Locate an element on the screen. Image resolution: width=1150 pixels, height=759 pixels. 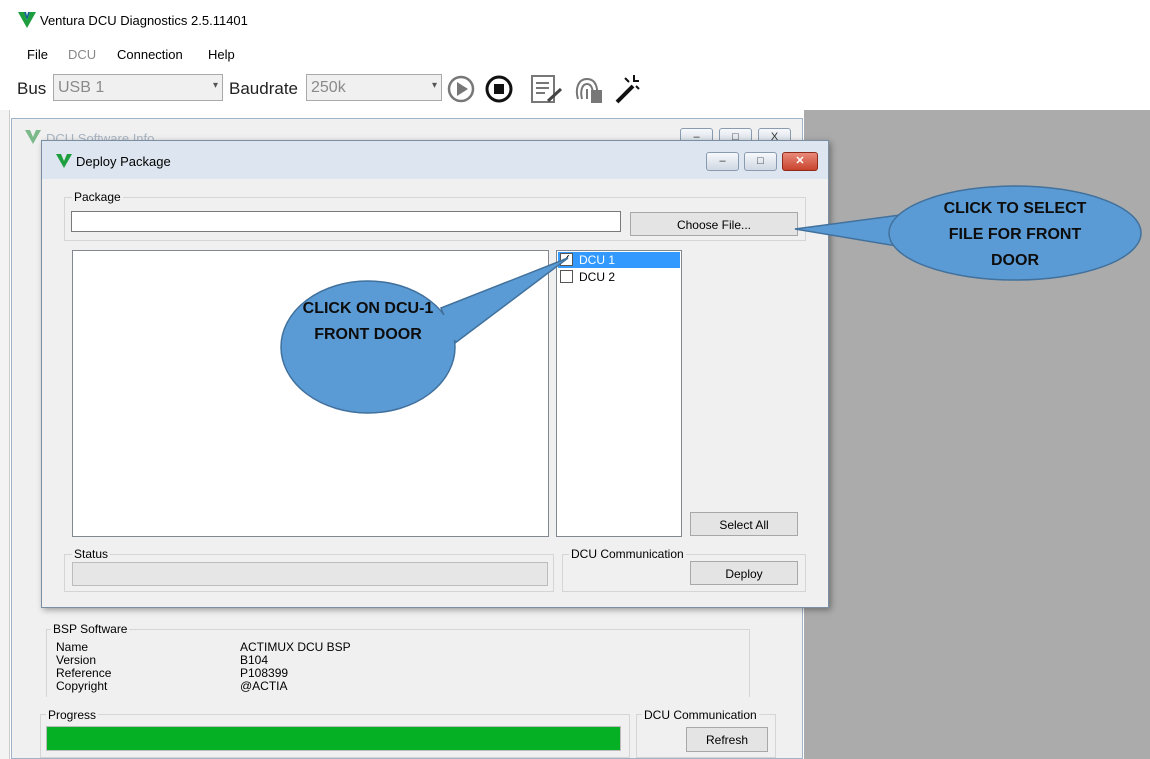
callout-dcu1-text: CLICK ON DCU-1 FRONT DOOR is located at coordinates (368, 321).